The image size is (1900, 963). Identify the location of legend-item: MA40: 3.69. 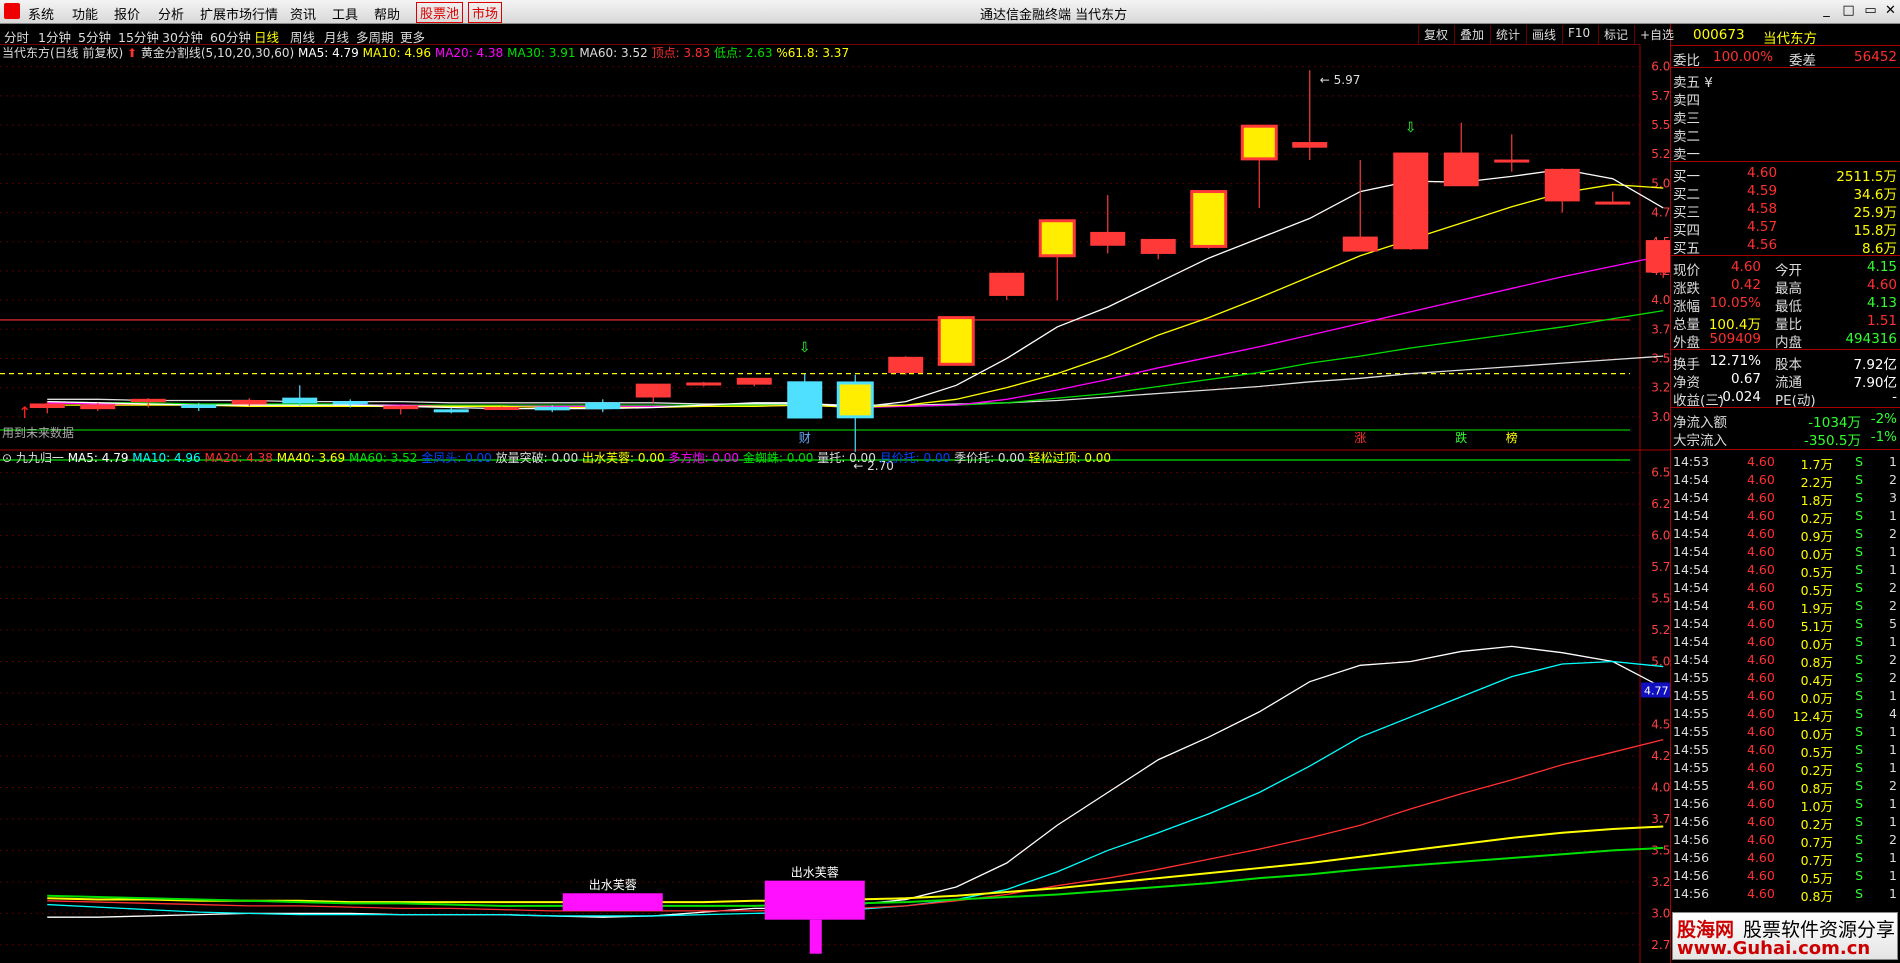
(313, 458).